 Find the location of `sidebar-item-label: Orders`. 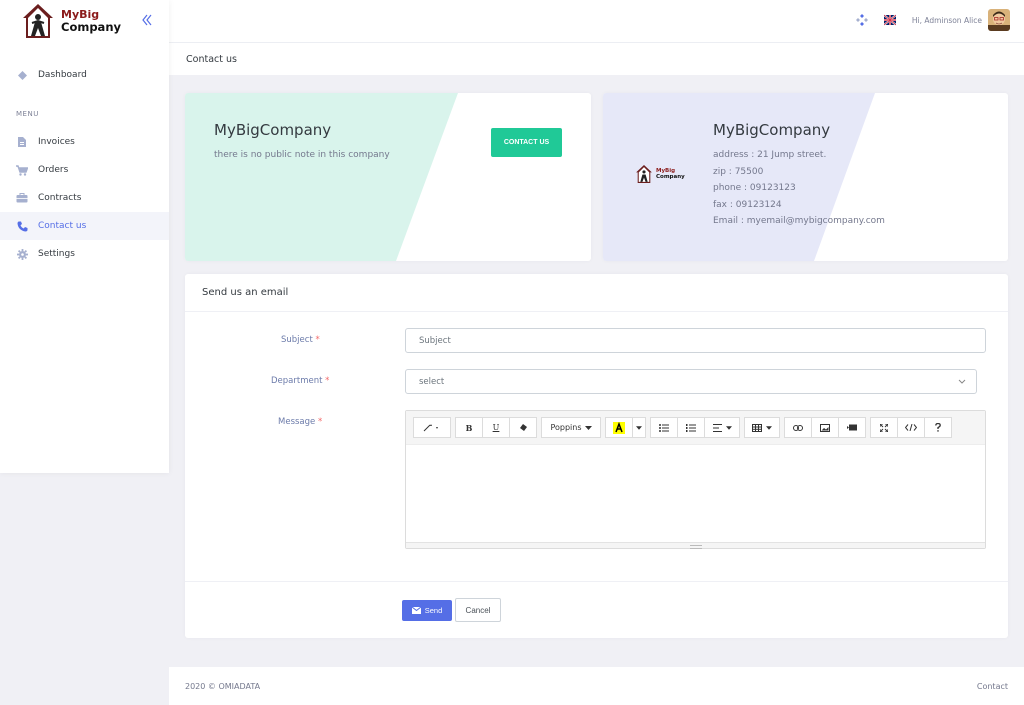

sidebar-item-label: Orders is located at coordinates (53, 170).